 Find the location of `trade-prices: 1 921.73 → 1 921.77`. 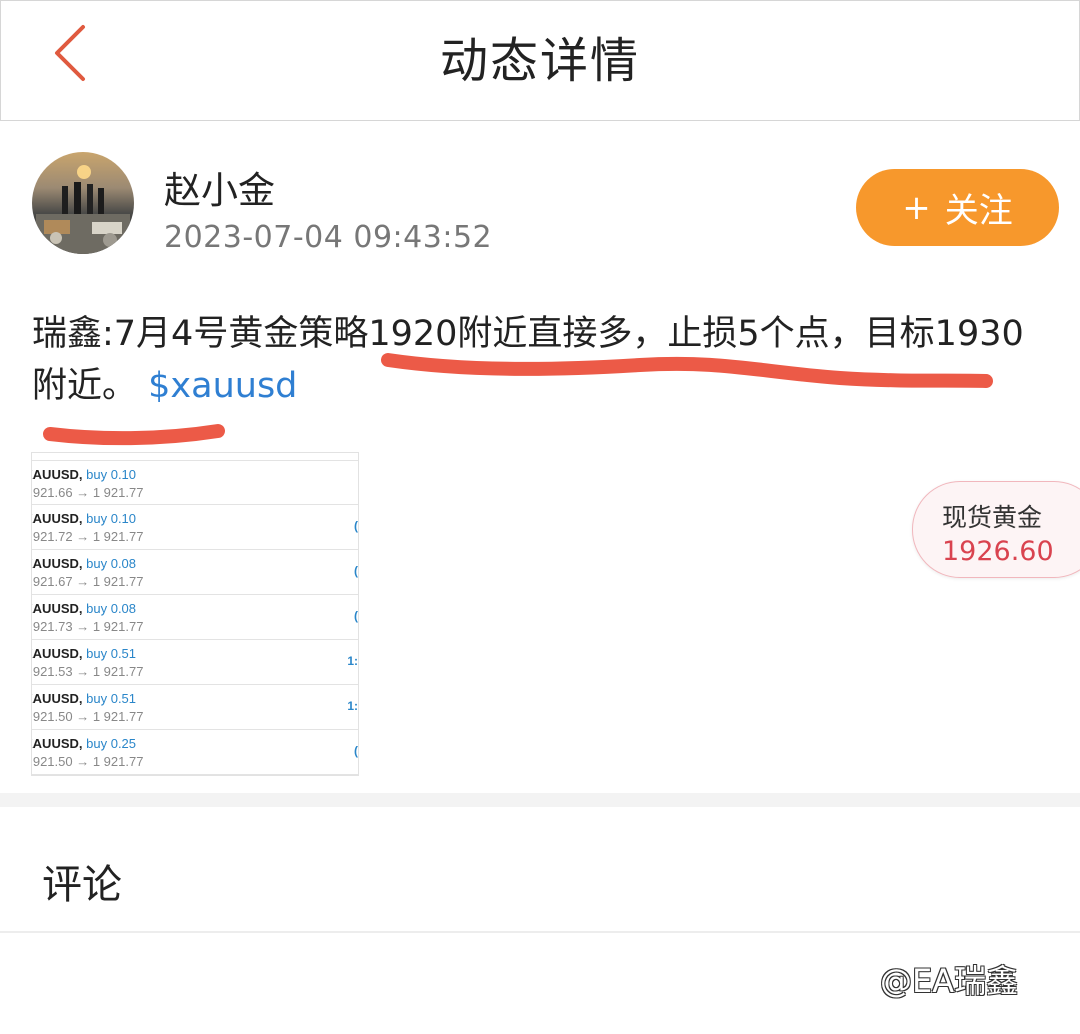

trade-prices: 1 921.73 → 1 921.77 is located at coordinates (87, 626).